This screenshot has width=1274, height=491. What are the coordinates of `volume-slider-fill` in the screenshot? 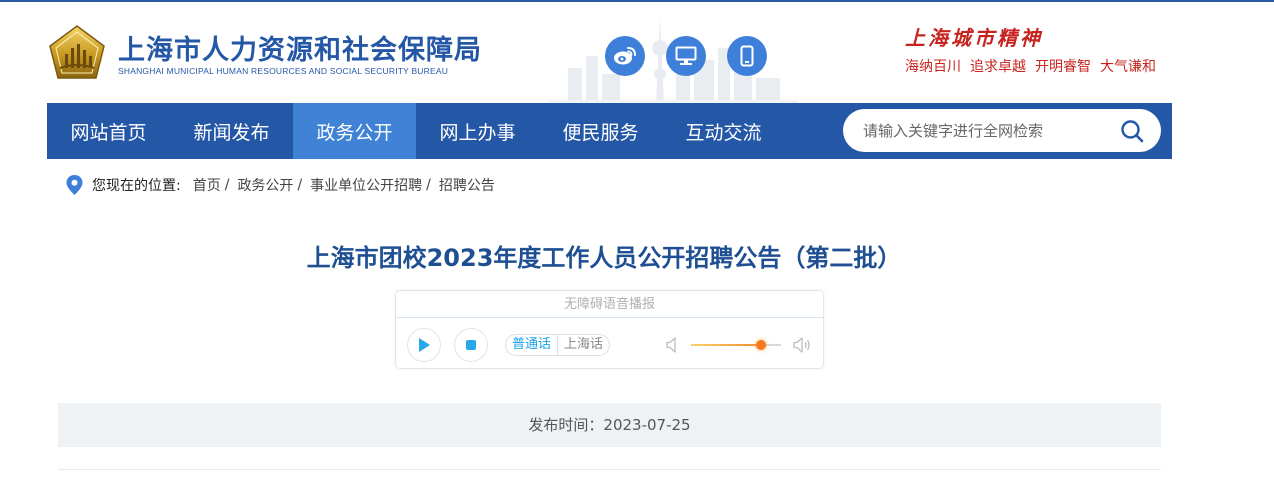 It's located at (726, 345).